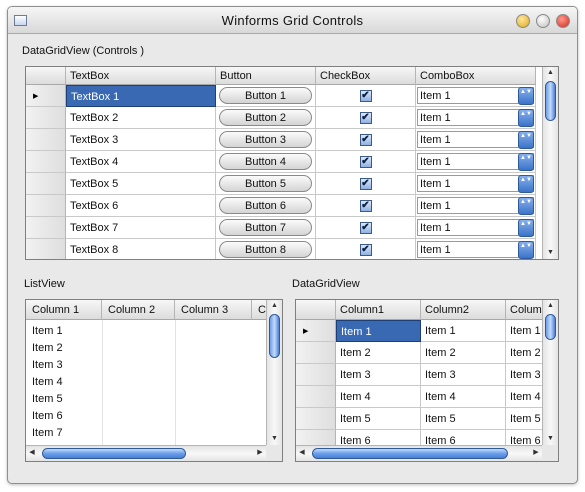  I want to click on list-item: Item 3, so click(62, 365).